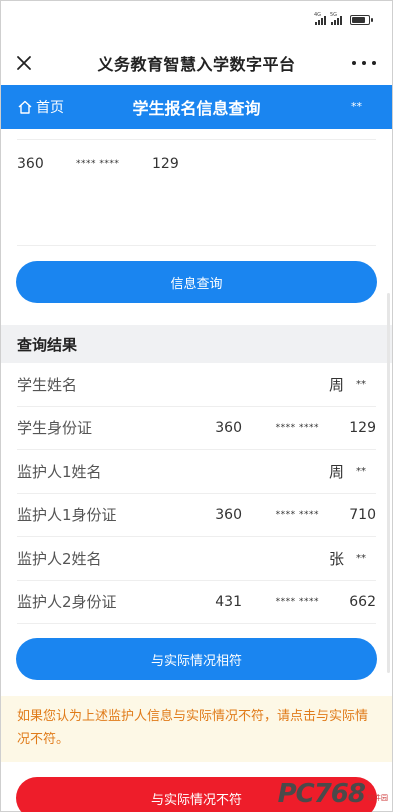 This screenshot has height=812, width=393. I want to click on close-icon, so click(24, 63).